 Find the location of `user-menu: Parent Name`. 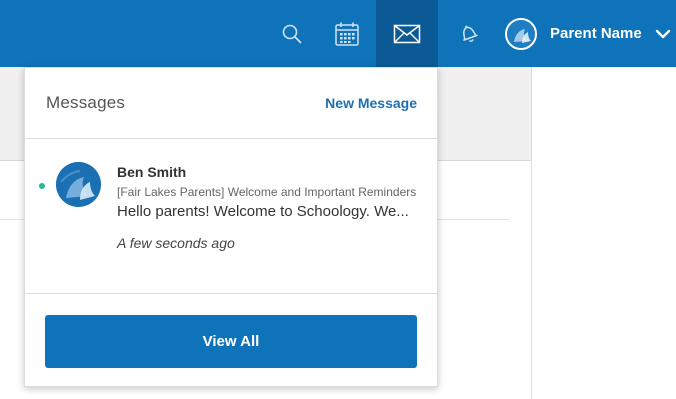

user-menu: Parent Name is located at coordinates (590, 33).